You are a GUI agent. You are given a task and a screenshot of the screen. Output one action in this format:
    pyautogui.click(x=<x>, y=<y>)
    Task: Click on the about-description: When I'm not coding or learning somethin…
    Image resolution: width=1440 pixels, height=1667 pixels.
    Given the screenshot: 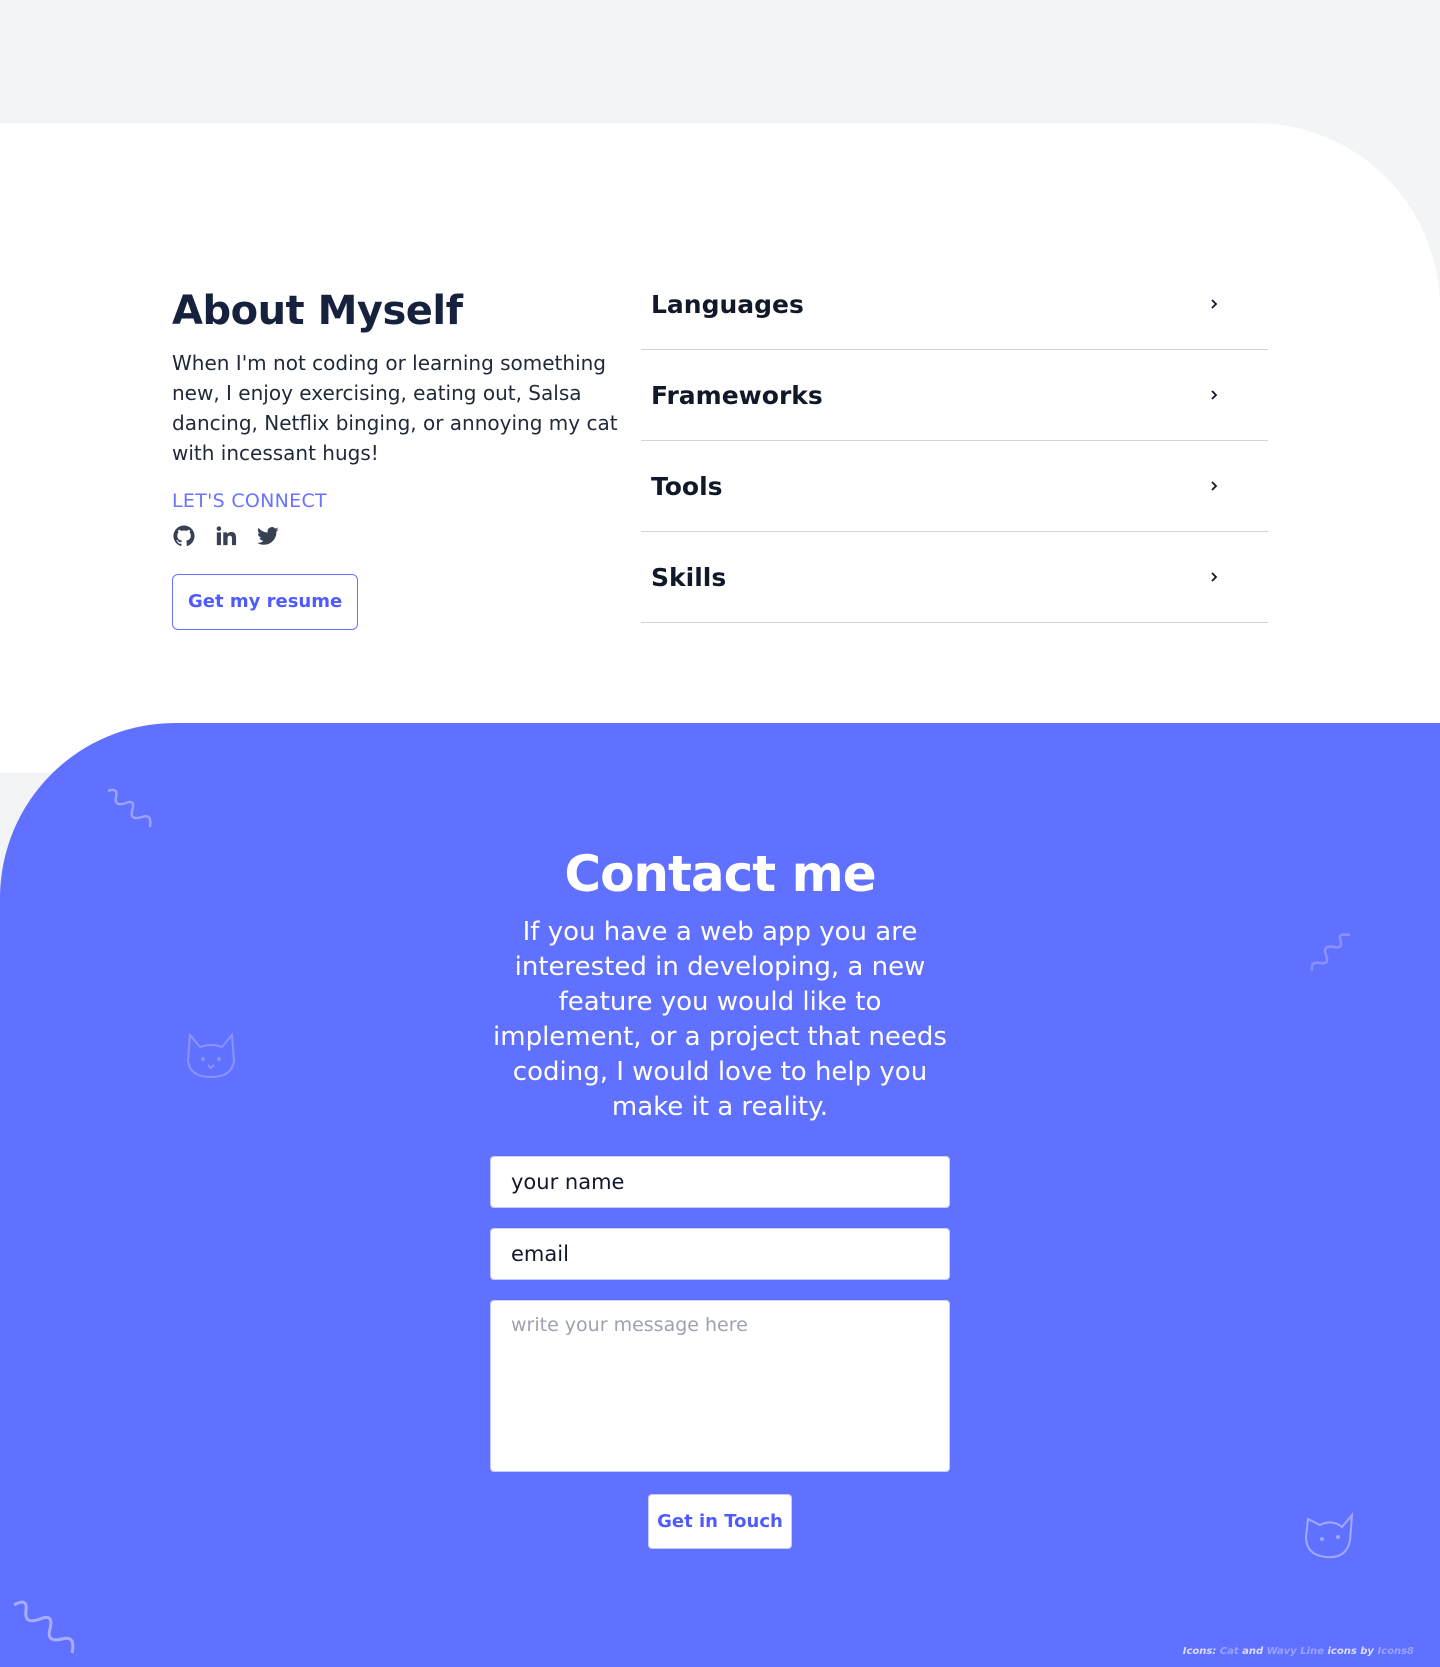 What is the action you would take?
    pyautogui.click(x=395, y=408)
    